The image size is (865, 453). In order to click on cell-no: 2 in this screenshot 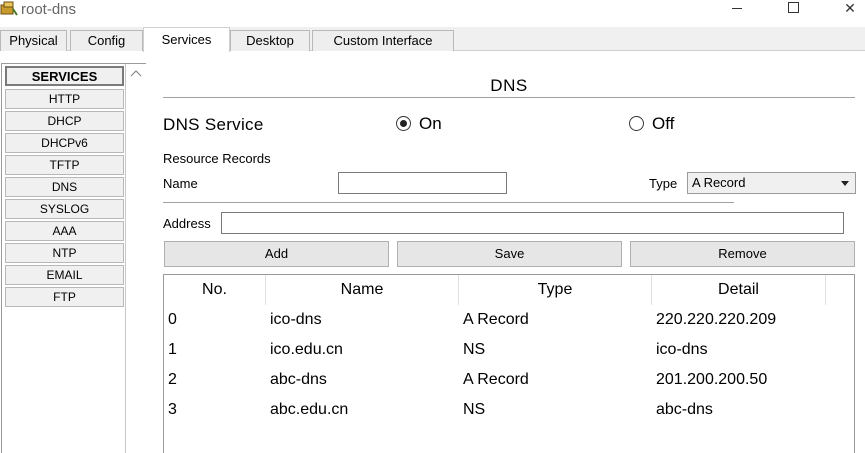, I will do `click(172, 379)`.